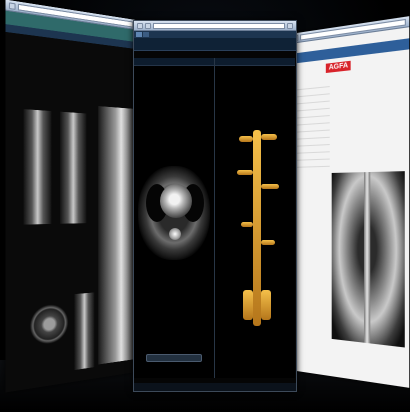  I want to click on sagittal-spine-slice, so click(84, 331).